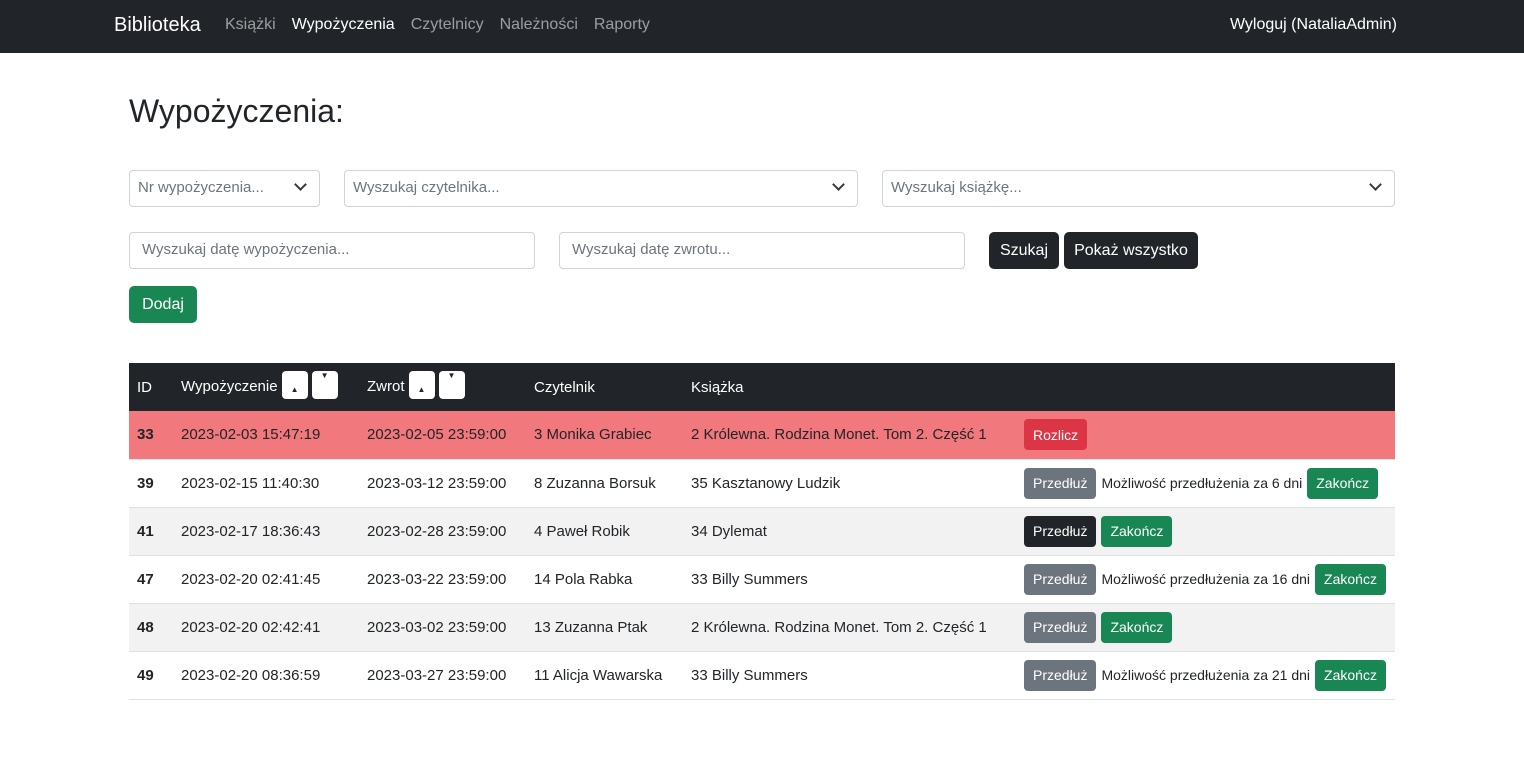 This screenshot has height=759, width=1524. Describe the element at coordinates (604, 579) in the screenshot. I see `cell-reader: 14 Pola Rabka` at that location.